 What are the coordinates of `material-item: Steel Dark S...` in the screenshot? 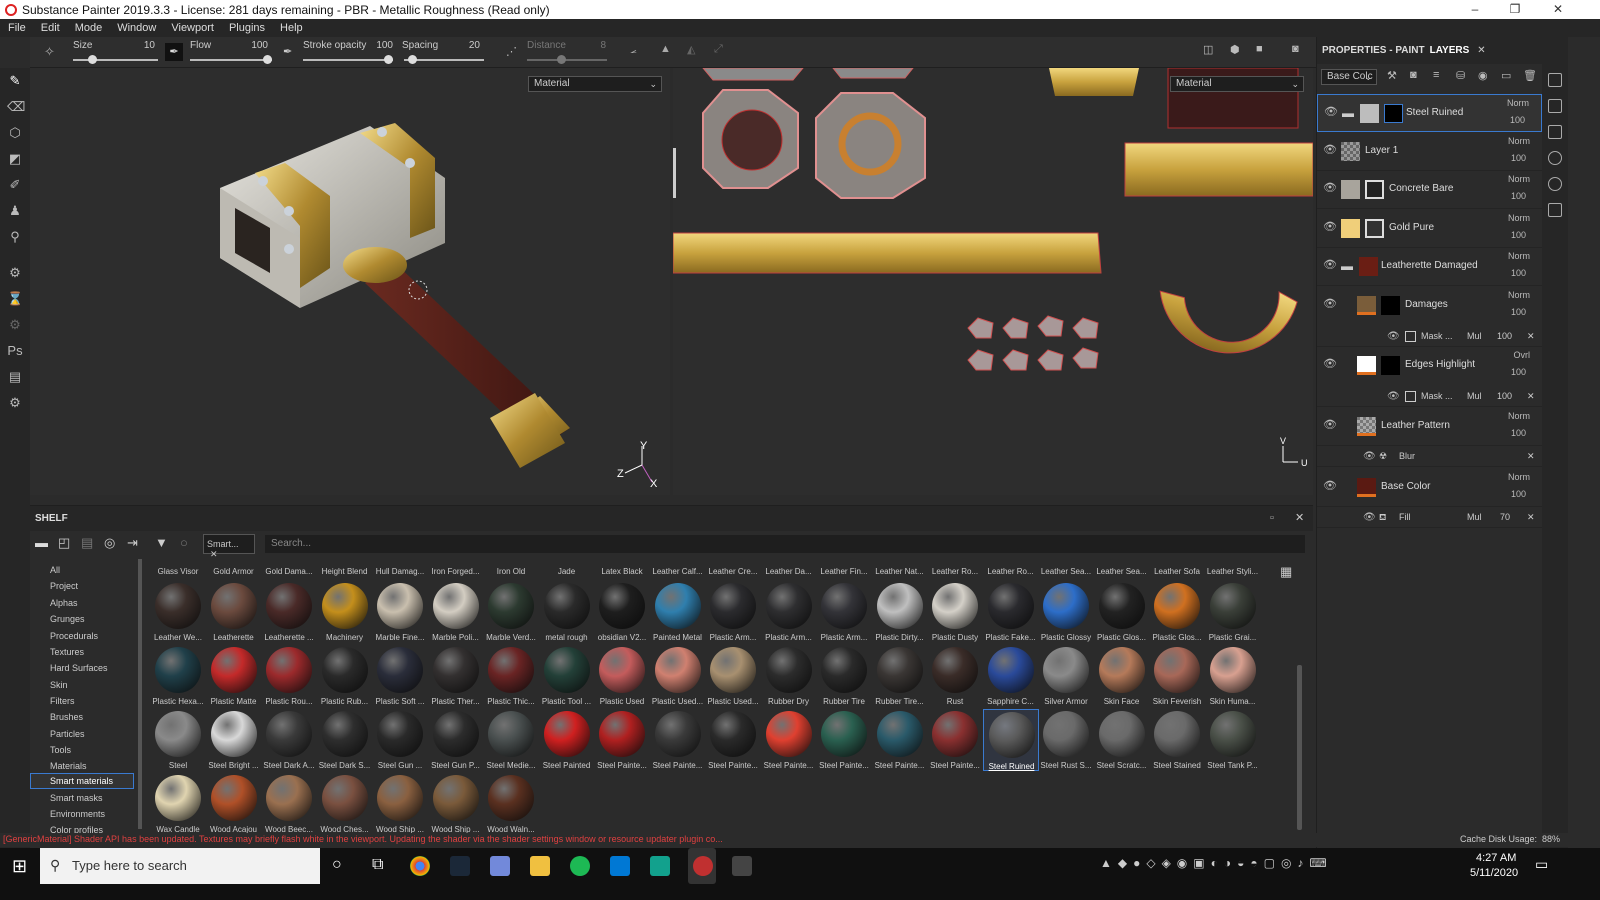 It's located at (345, 740).